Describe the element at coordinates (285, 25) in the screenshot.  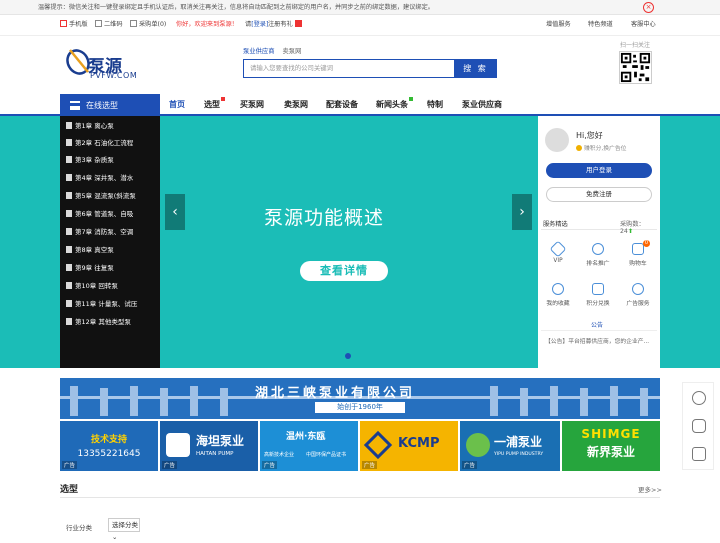
I see `register-link: 注册有礼` at that location.